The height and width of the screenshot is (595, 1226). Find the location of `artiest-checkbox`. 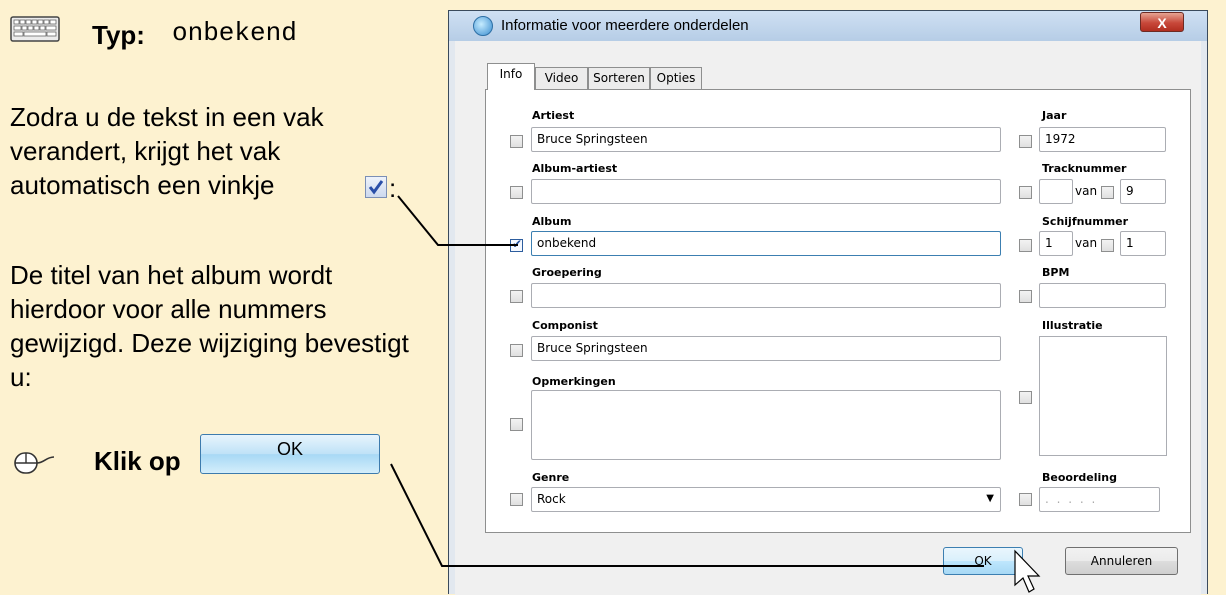

artiest-checkbox is located at coordinates (516, 141).